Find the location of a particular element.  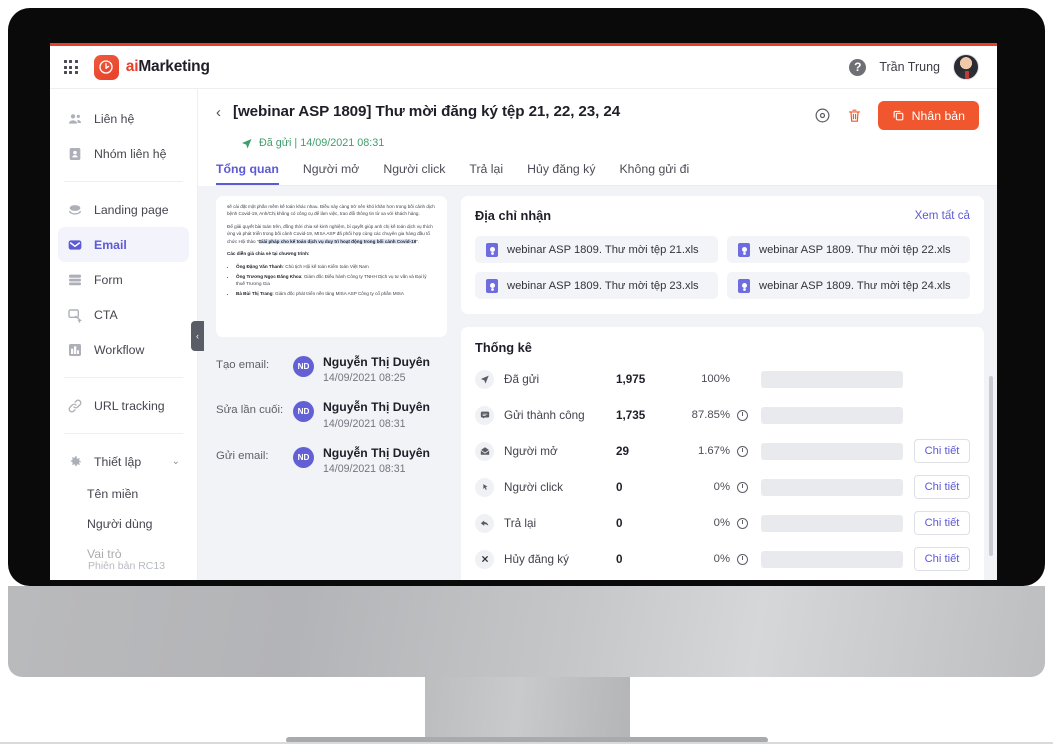

stat-label: Người mở is located at coordinates (531, 451).